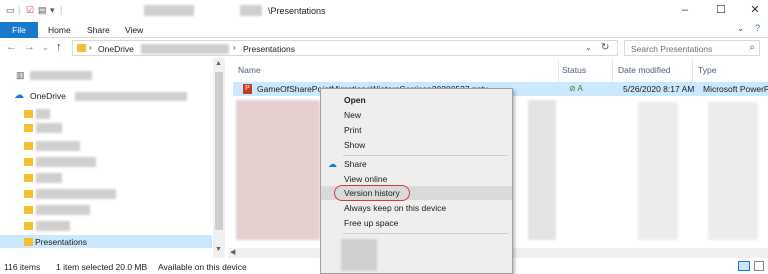  Describe the element at coordinates (659, 89) in the screenshot. I see `file-date: 5/26/2020 8:17 AM` at that location.